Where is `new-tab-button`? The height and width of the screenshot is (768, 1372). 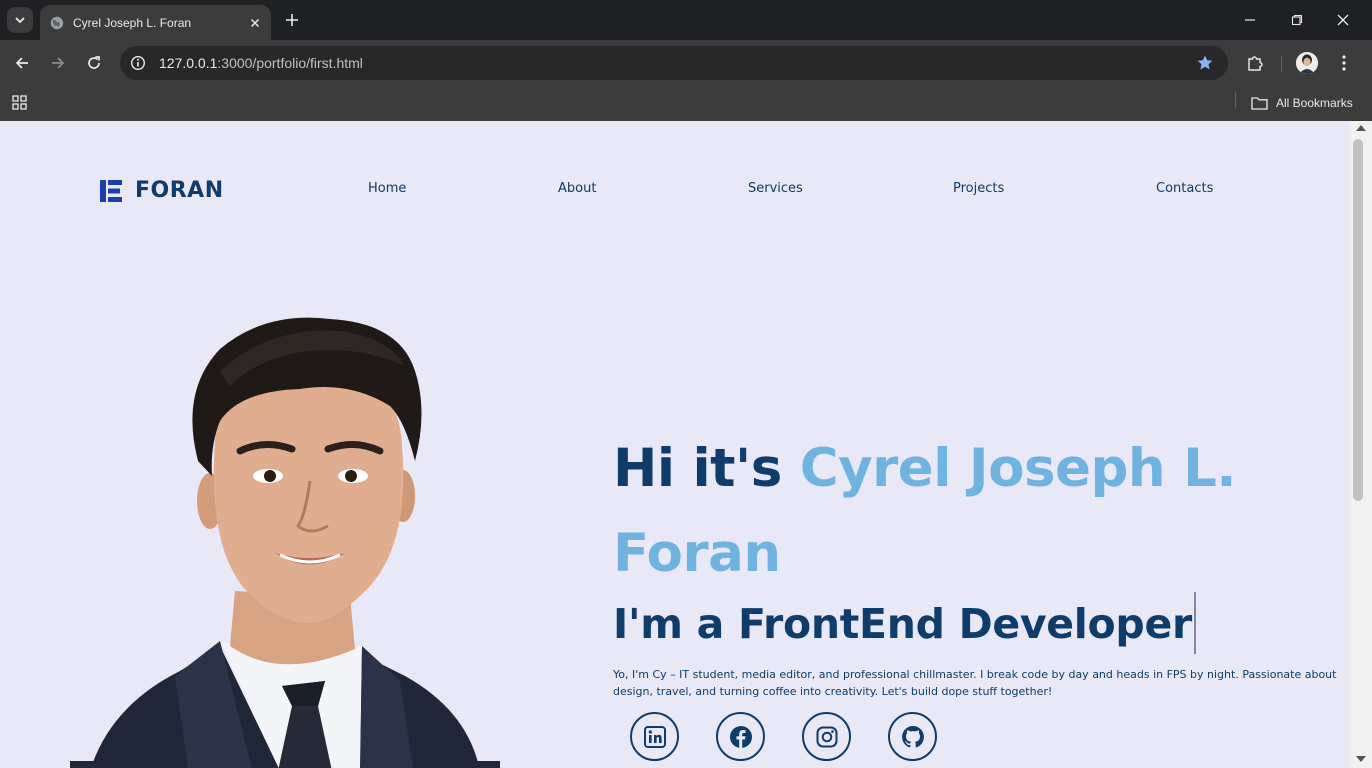
new-tab-button is located at coordinates (292, 20).